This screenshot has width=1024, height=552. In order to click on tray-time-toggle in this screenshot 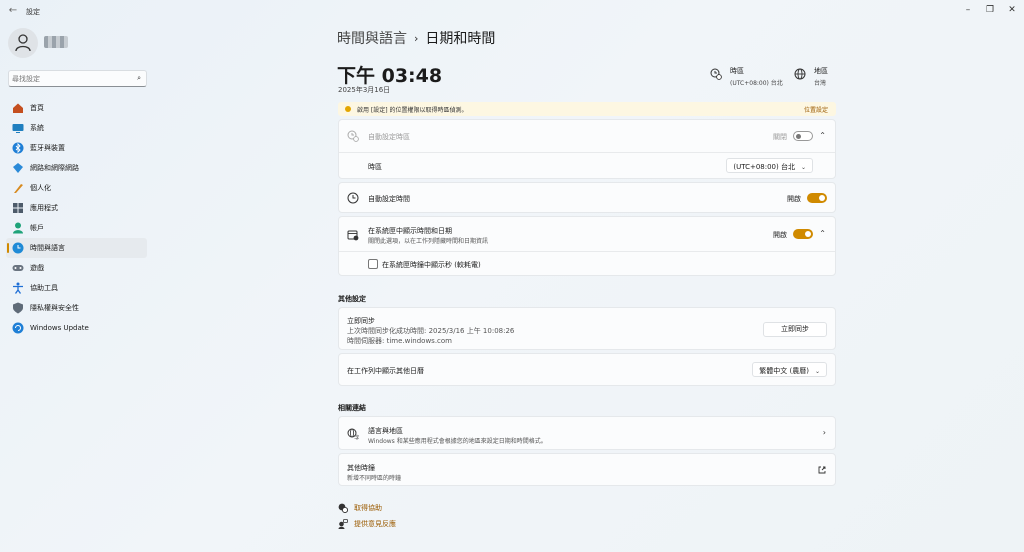, I will do `click(803, 234)`.